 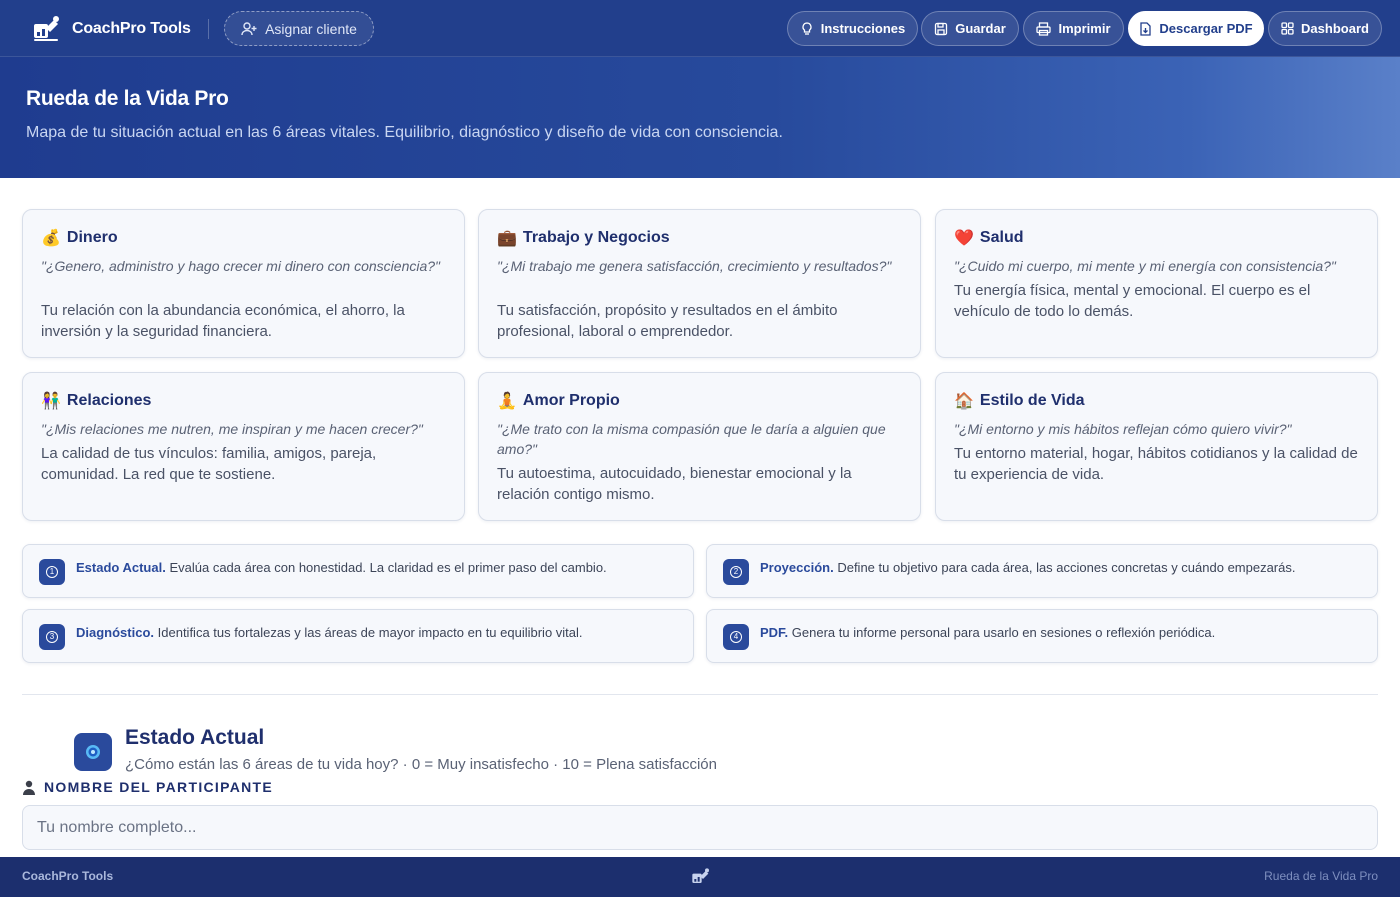 I want to click on step-number-badge: 2, so click(x=736, y=572).